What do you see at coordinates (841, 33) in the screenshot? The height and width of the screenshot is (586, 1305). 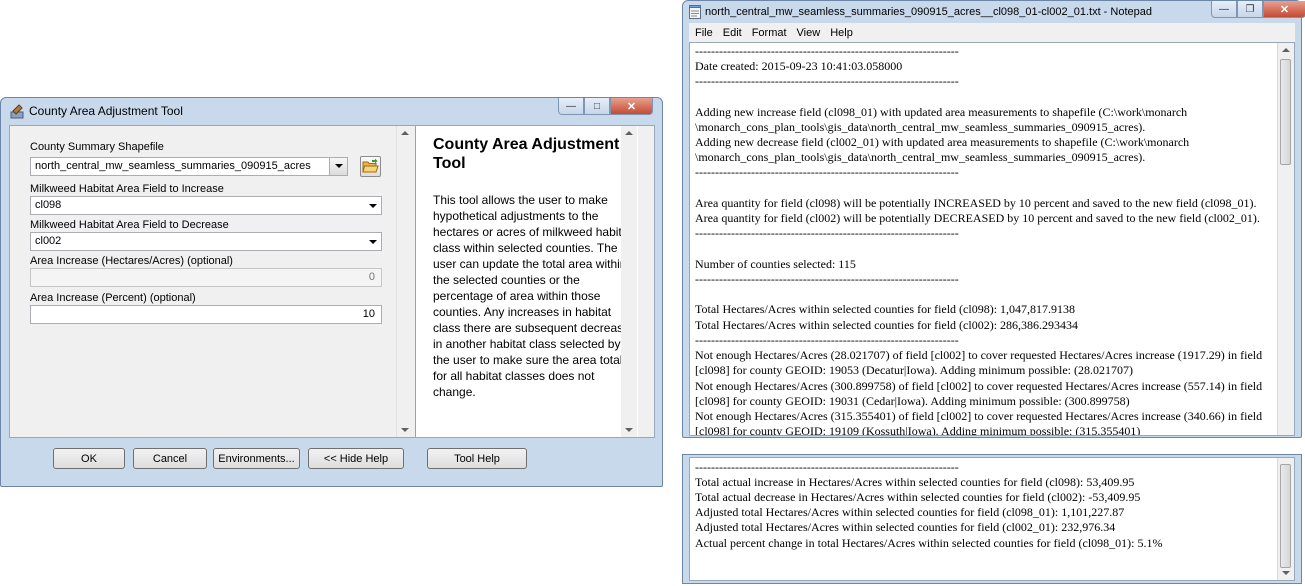 I see `menu-help: Help` at bounding box center [841, 33].